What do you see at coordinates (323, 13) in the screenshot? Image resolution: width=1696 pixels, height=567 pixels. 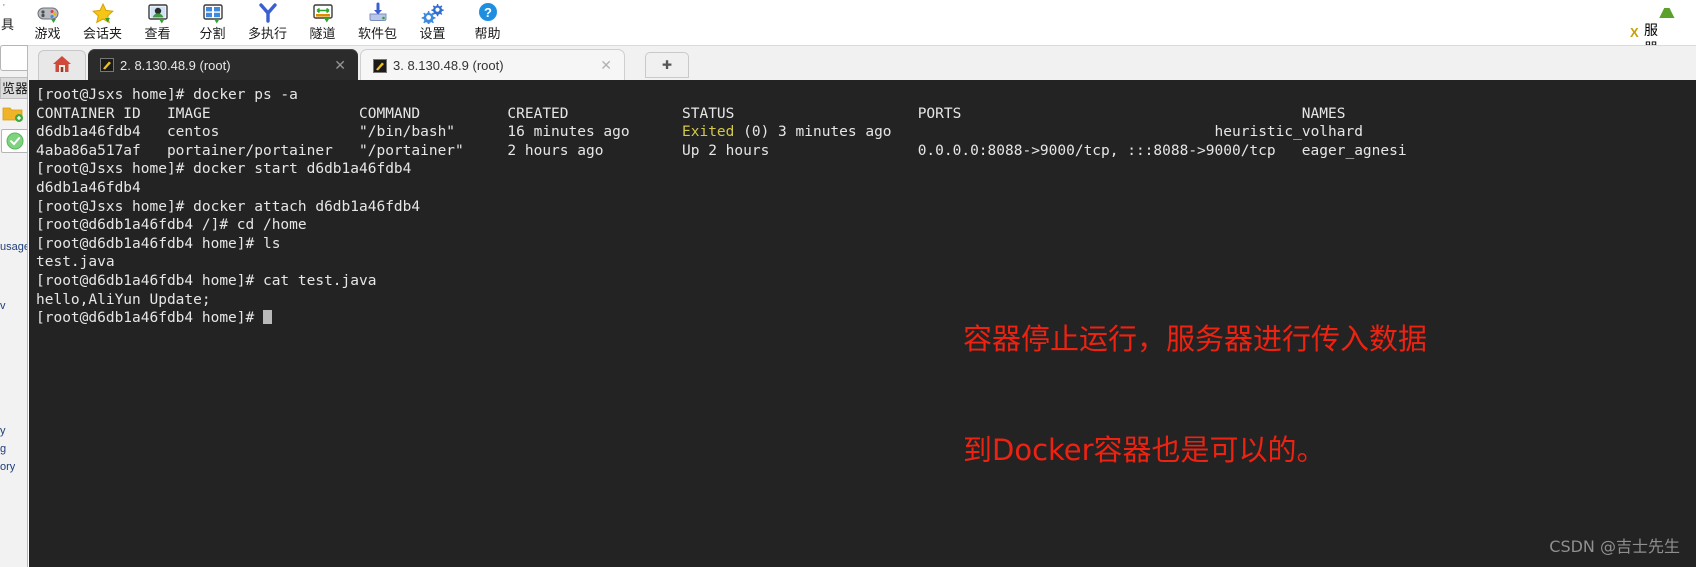 I see `tunnel-icon` at bounding box center [323, 13].